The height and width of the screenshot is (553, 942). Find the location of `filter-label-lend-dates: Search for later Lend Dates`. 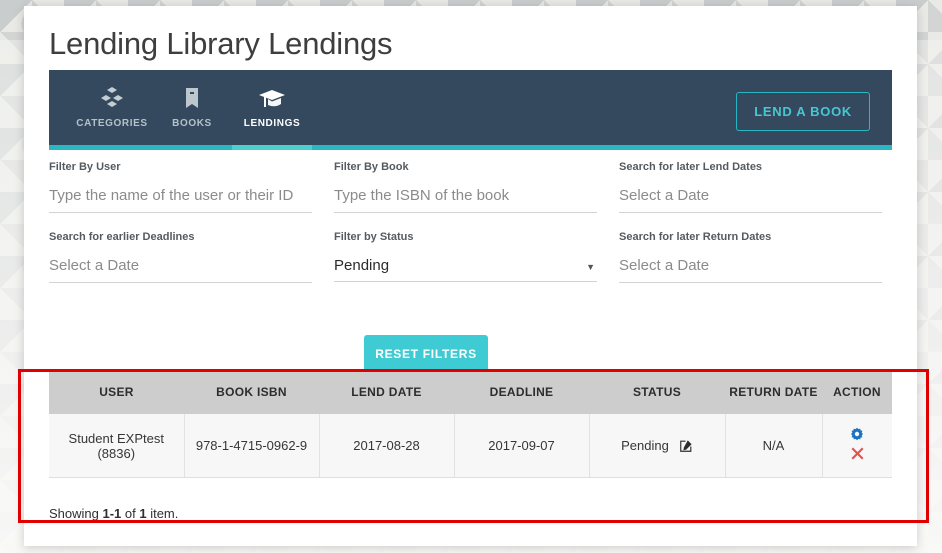

filter-label-lend-dates: Search for later Lend Dates is located at coordinates (691, 167).